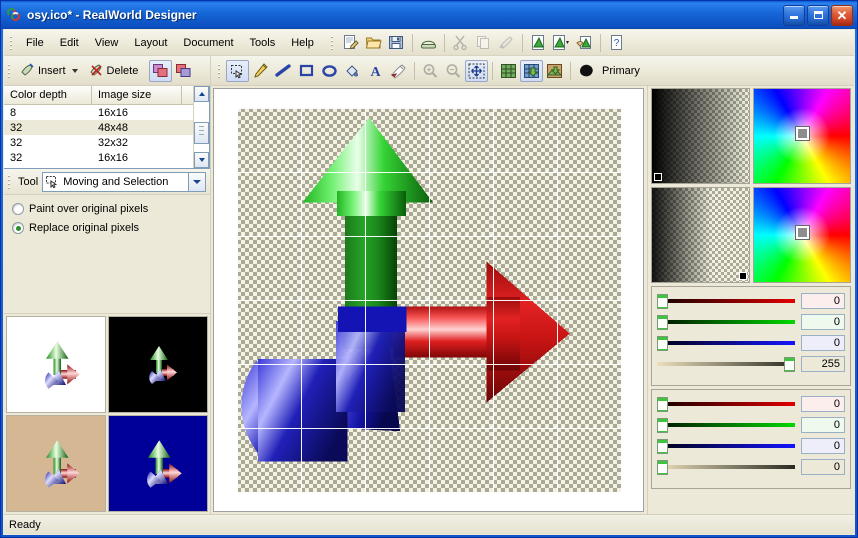 This screenshot has height=538, width=858. I want to click on grid-layer-icon, so click(531, 70).